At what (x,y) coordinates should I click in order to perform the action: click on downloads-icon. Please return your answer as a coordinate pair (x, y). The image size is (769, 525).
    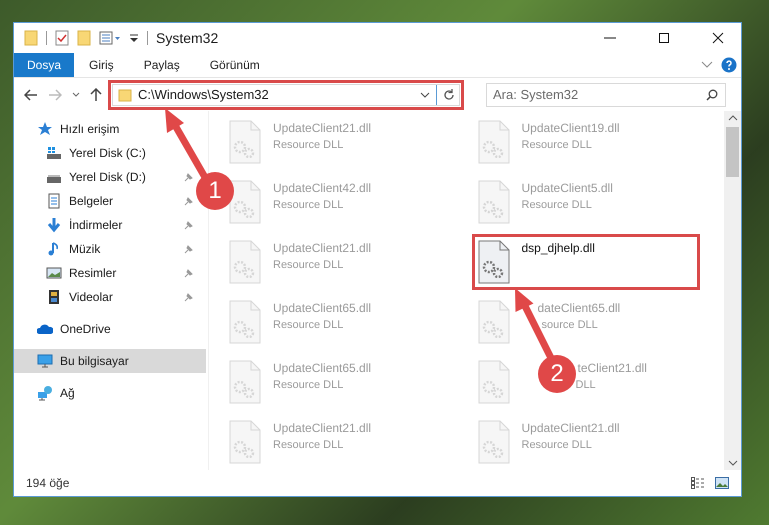
    Looking at the image, I should click on (54, 225).